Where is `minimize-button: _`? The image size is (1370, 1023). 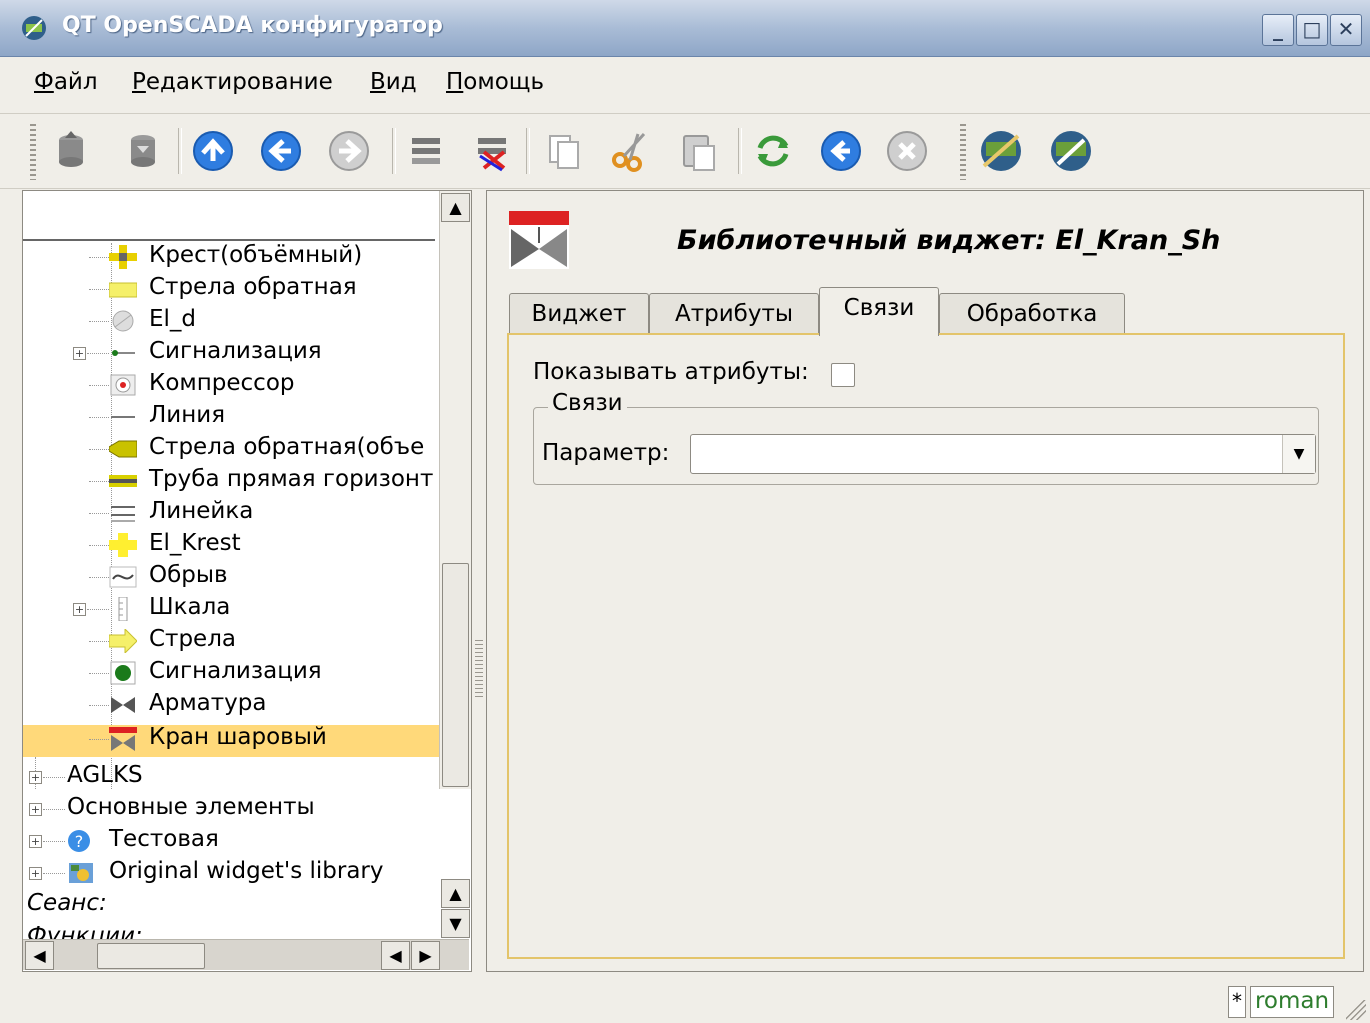 minimize-button: _ is located at coordinates (1278, 30).